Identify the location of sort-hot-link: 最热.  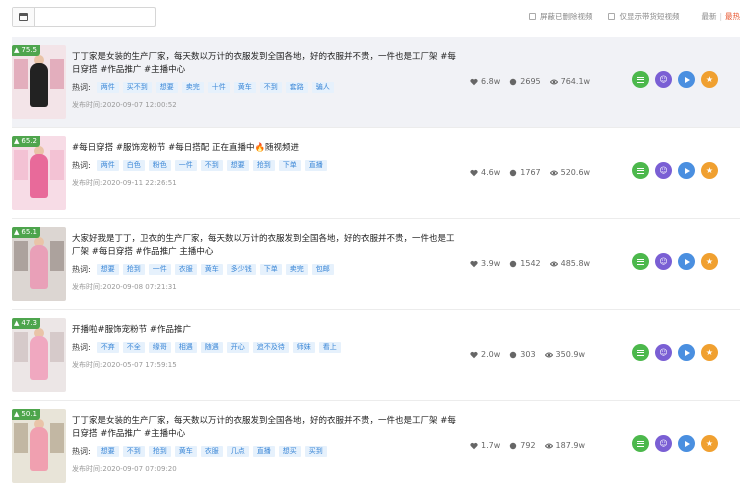
(732, 16).